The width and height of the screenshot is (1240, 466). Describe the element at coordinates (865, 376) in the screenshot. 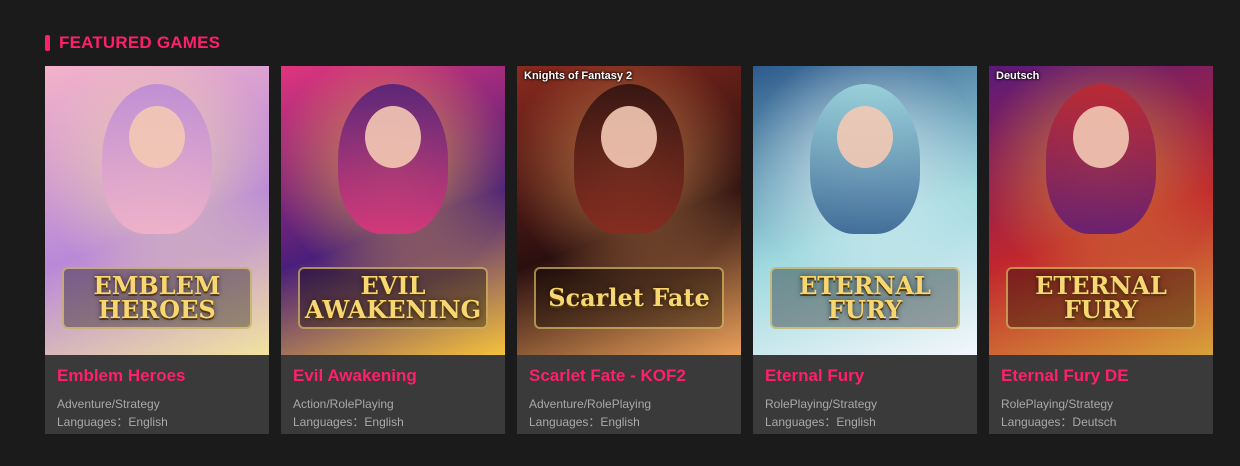

I see `game-title-link: Eternal Fury` at that location.